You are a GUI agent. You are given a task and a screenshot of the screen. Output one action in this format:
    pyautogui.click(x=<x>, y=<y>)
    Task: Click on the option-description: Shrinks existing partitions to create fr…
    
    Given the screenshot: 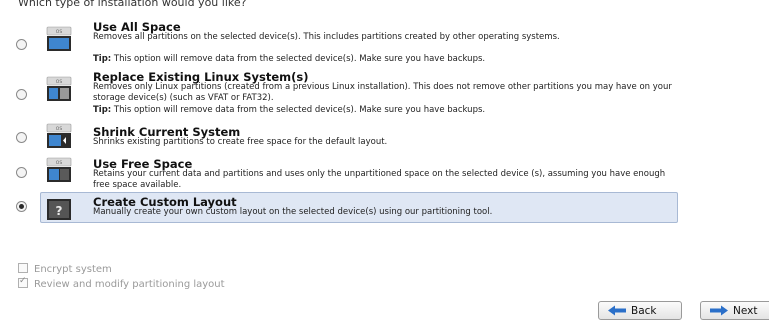 What is the action you would take?
    pyautogui.click(x=240, y=142)
    